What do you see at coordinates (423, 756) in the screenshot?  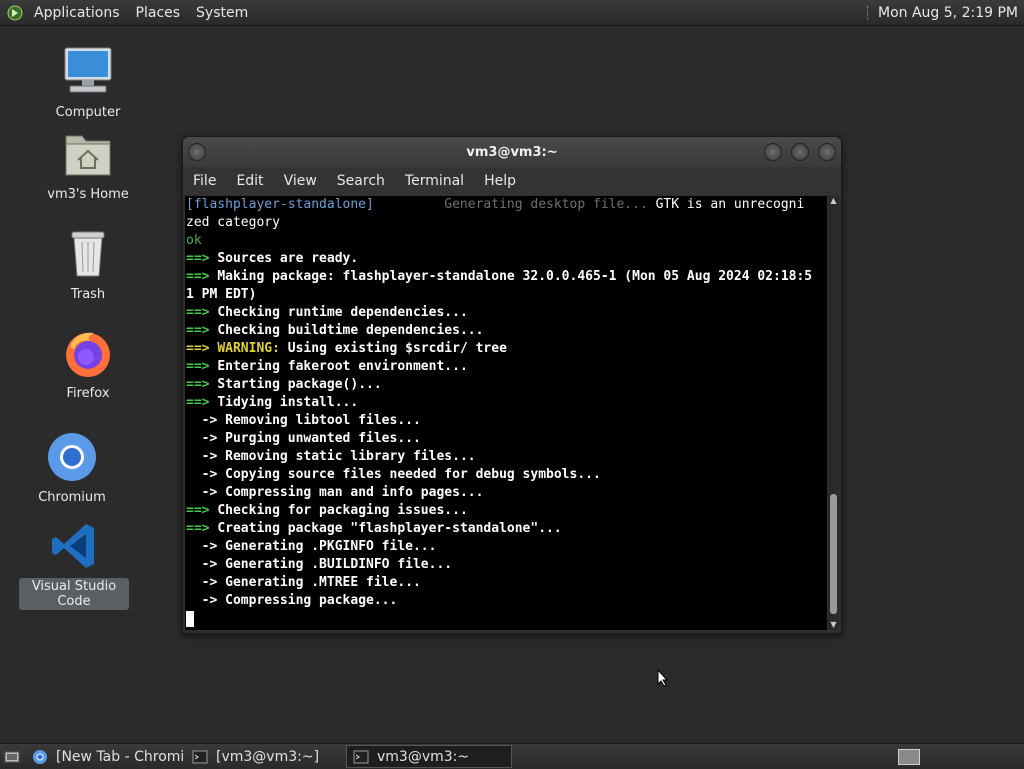 I see `taskbar-item-label: vm3@vm3:~` at bounding box center [423, 756].